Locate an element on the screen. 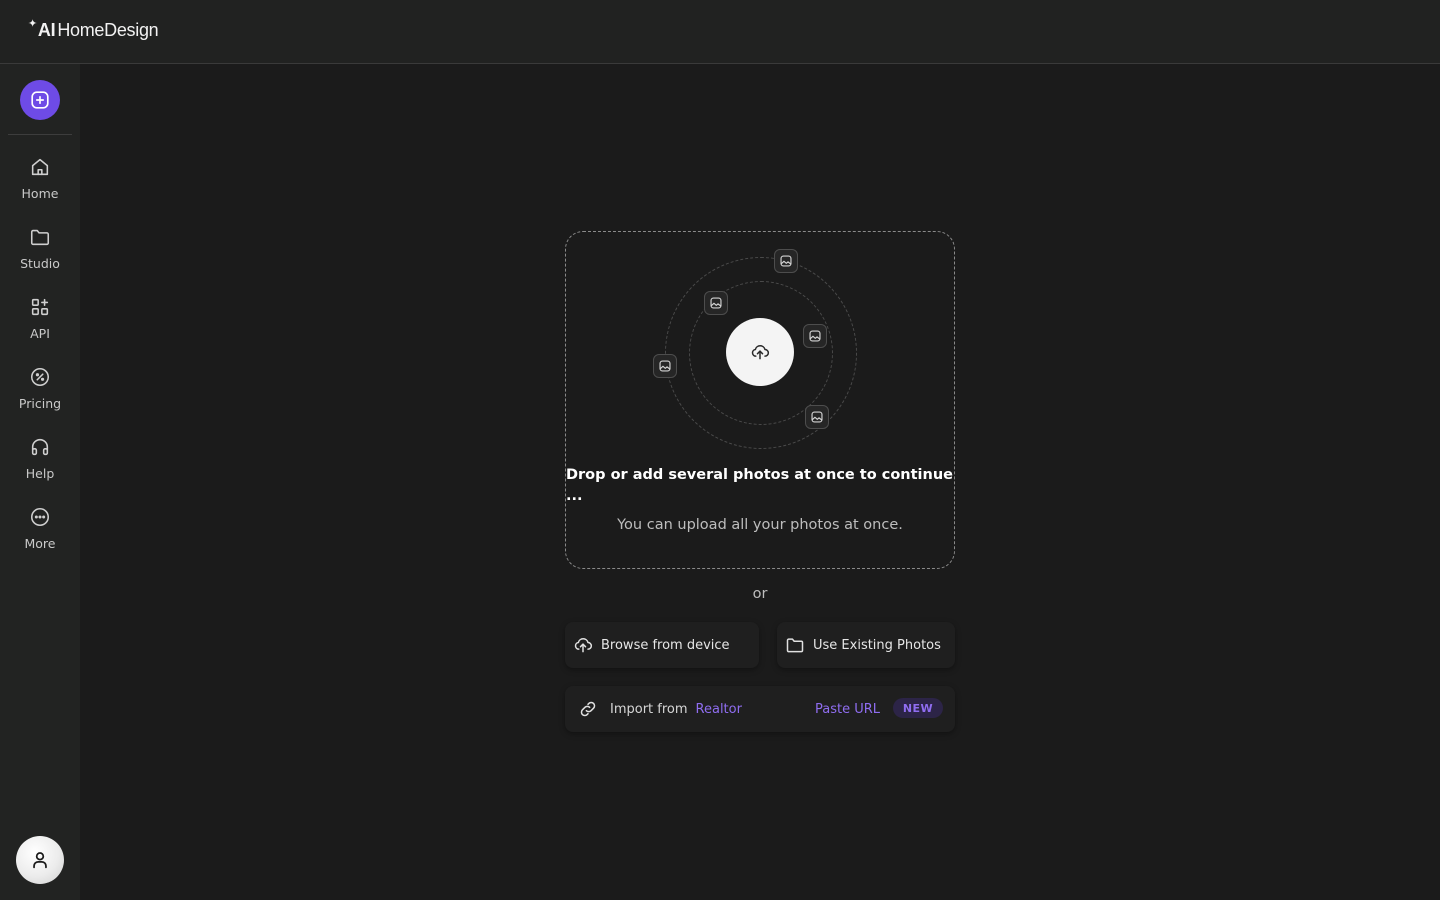 The image size is (1440, 900). sidebar-item-label: API is located at coordinates (40, 333).